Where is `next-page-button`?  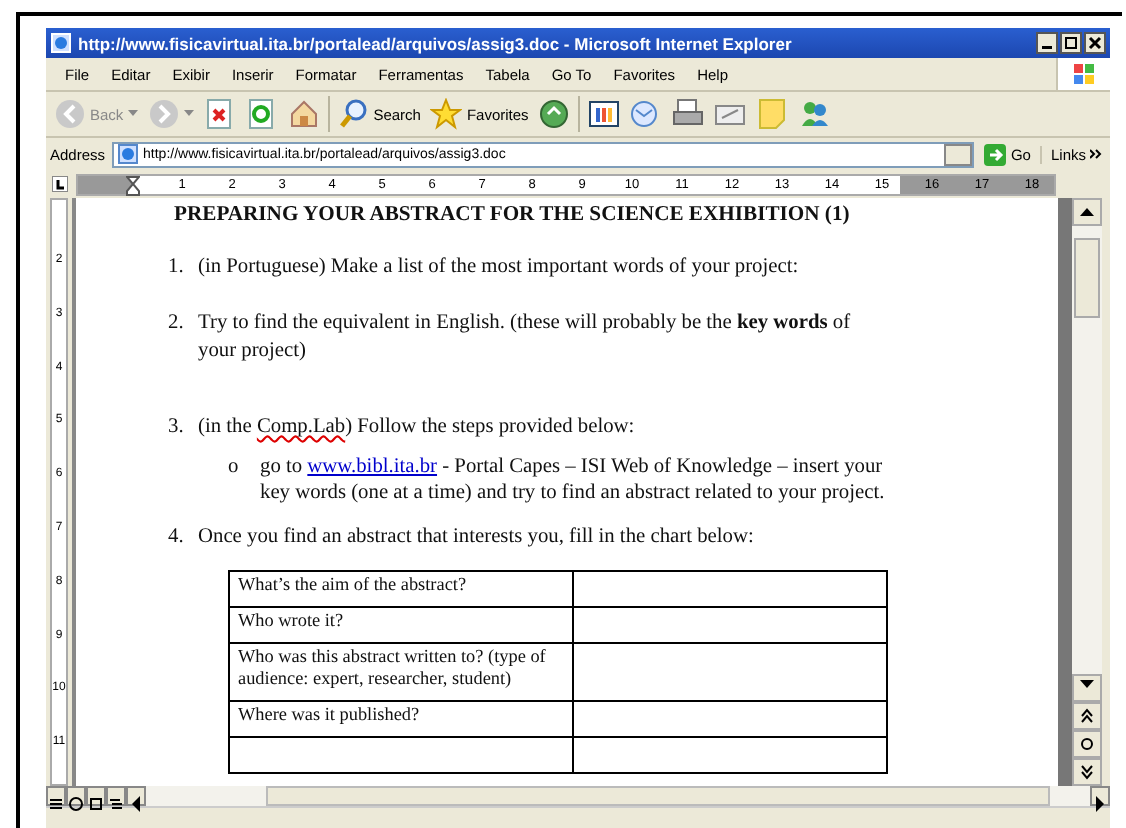
next-page-button is located at coordinates (1087, 772).